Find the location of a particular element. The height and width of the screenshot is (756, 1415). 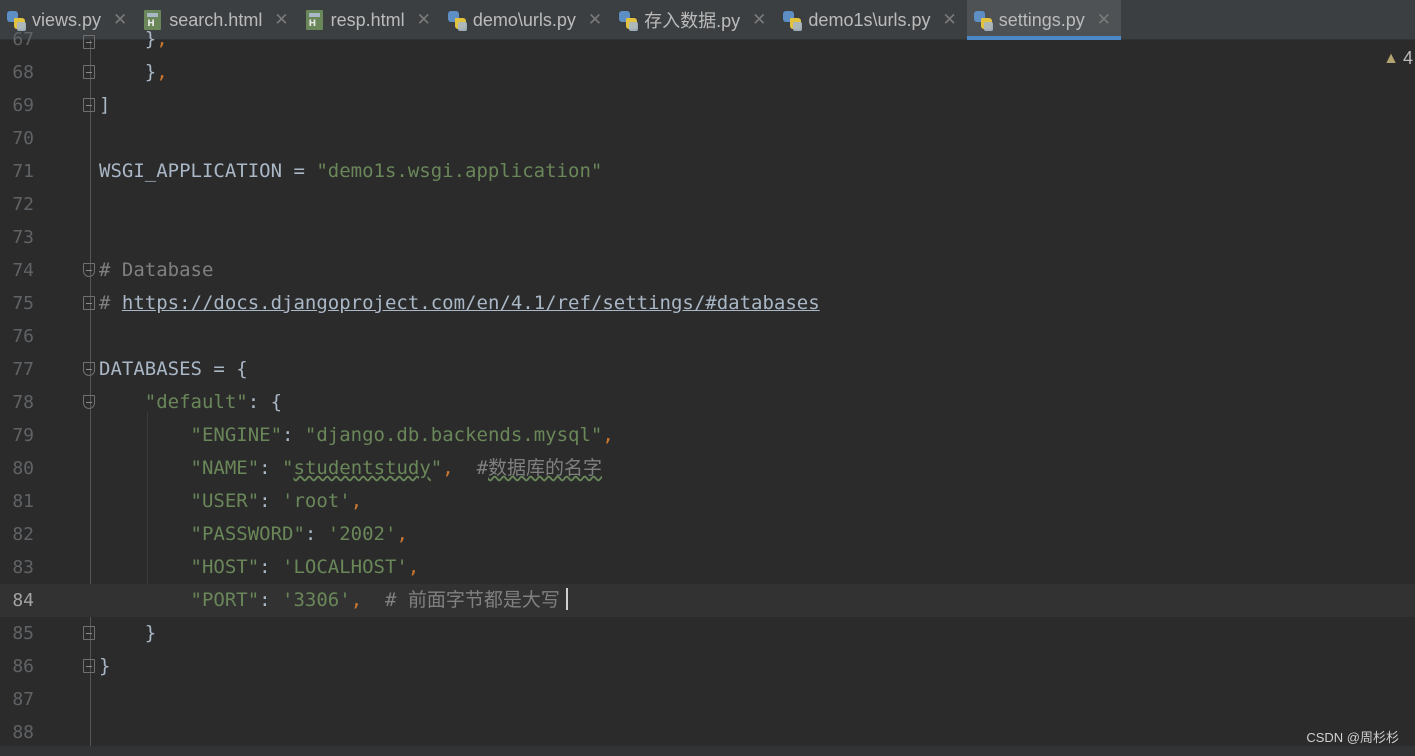

code-line: 82 "PASSWORD": '2002', is located at coordinates (707, 534).